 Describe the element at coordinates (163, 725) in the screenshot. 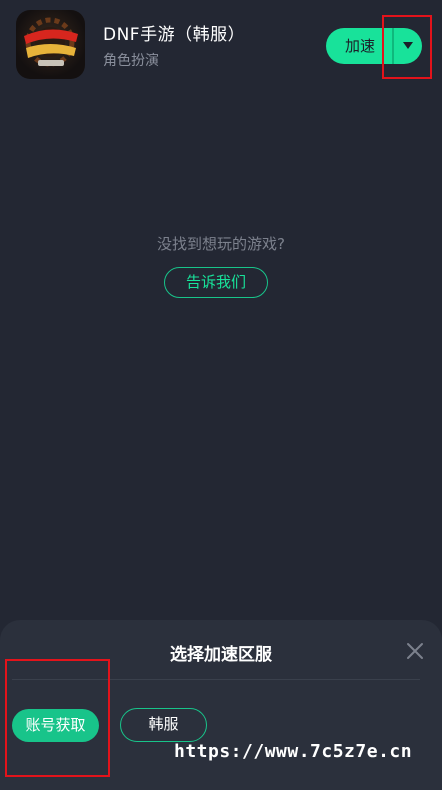

I see `server-option-korea: 韩服` at that location.